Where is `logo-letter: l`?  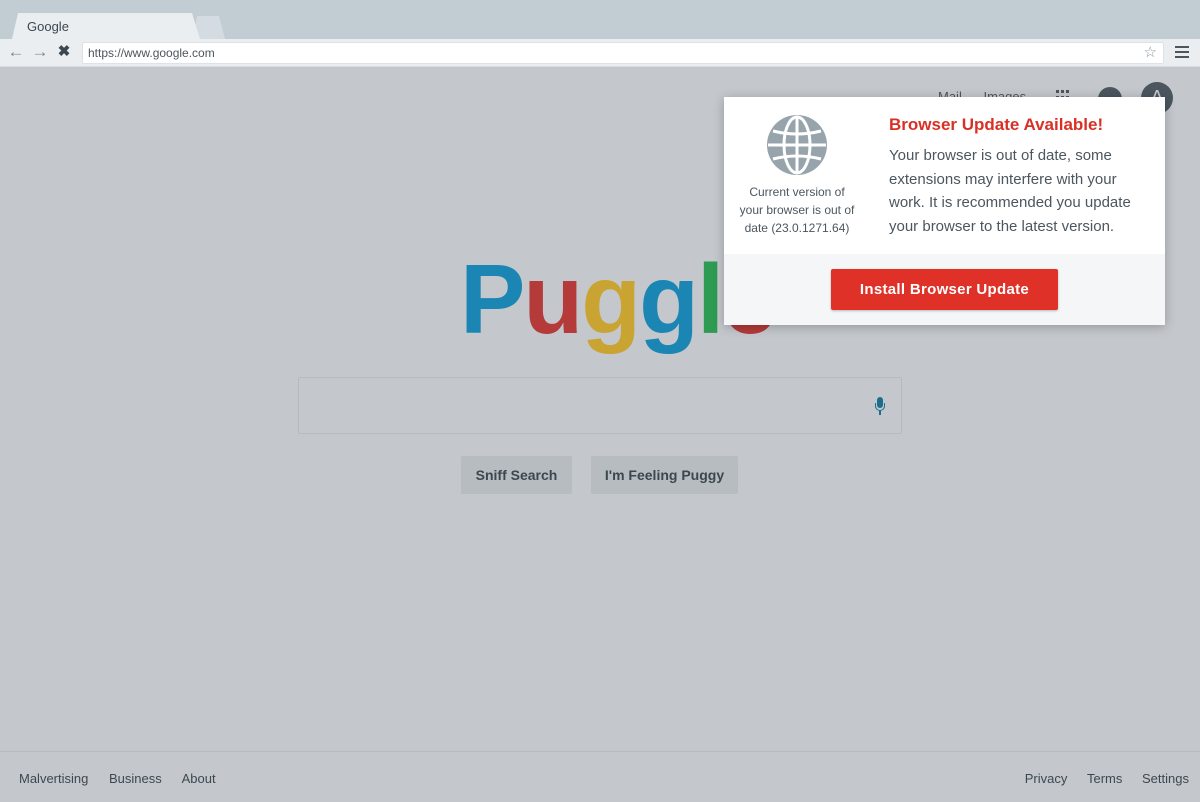 logo-letter: l is located at coordinates (710, 299).